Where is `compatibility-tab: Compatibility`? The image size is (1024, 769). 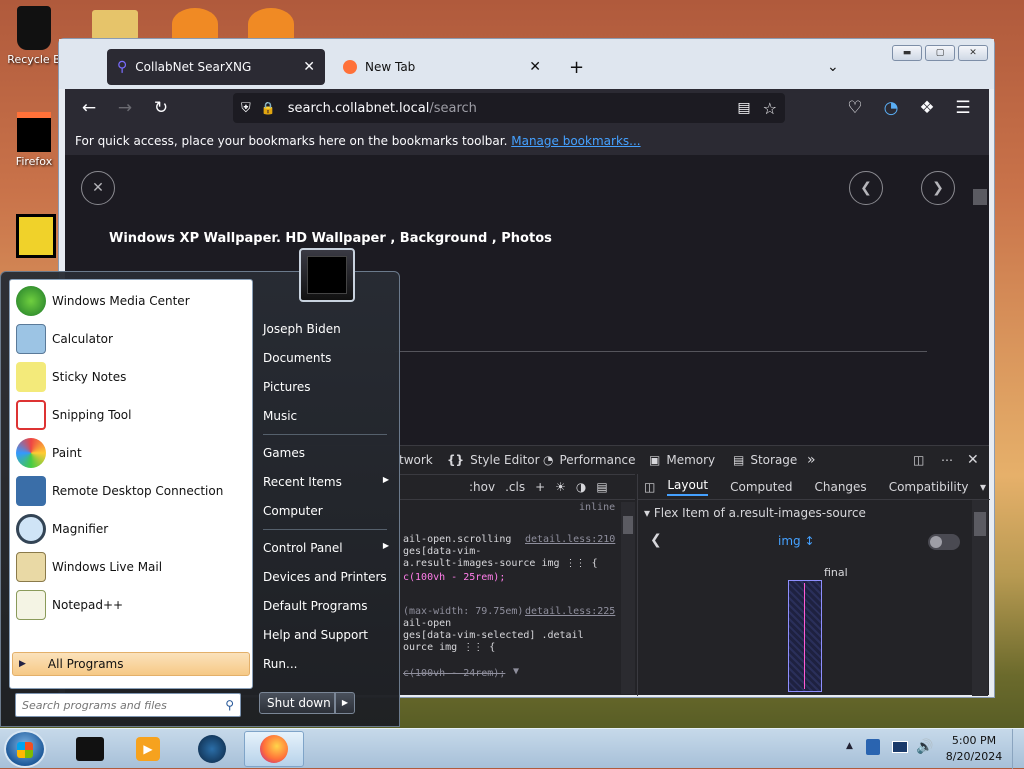
compatibility-tab: Compatibility is located at coordinates (929, 487).